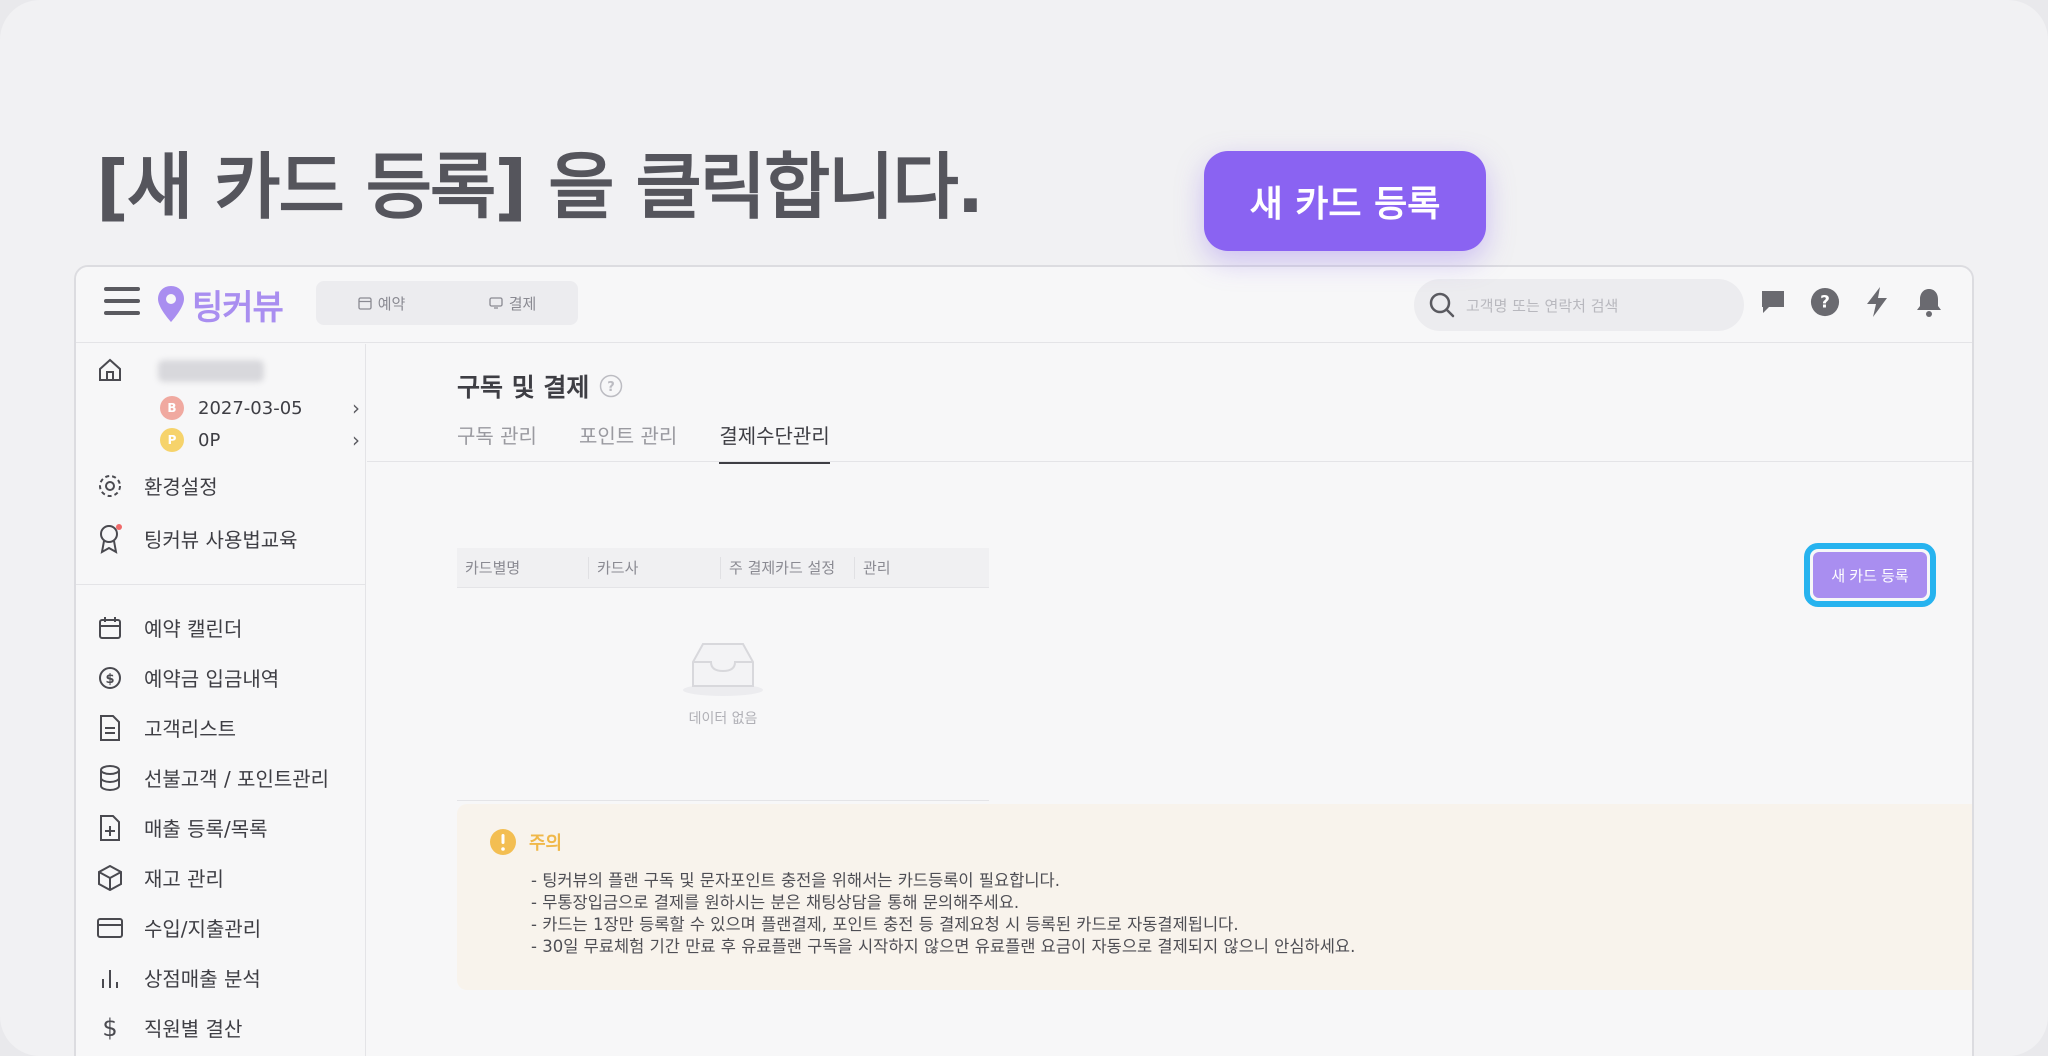 The width and height of the screenshot is (2048, 1056). I want to click on chat-icon, so click(1773, 302).